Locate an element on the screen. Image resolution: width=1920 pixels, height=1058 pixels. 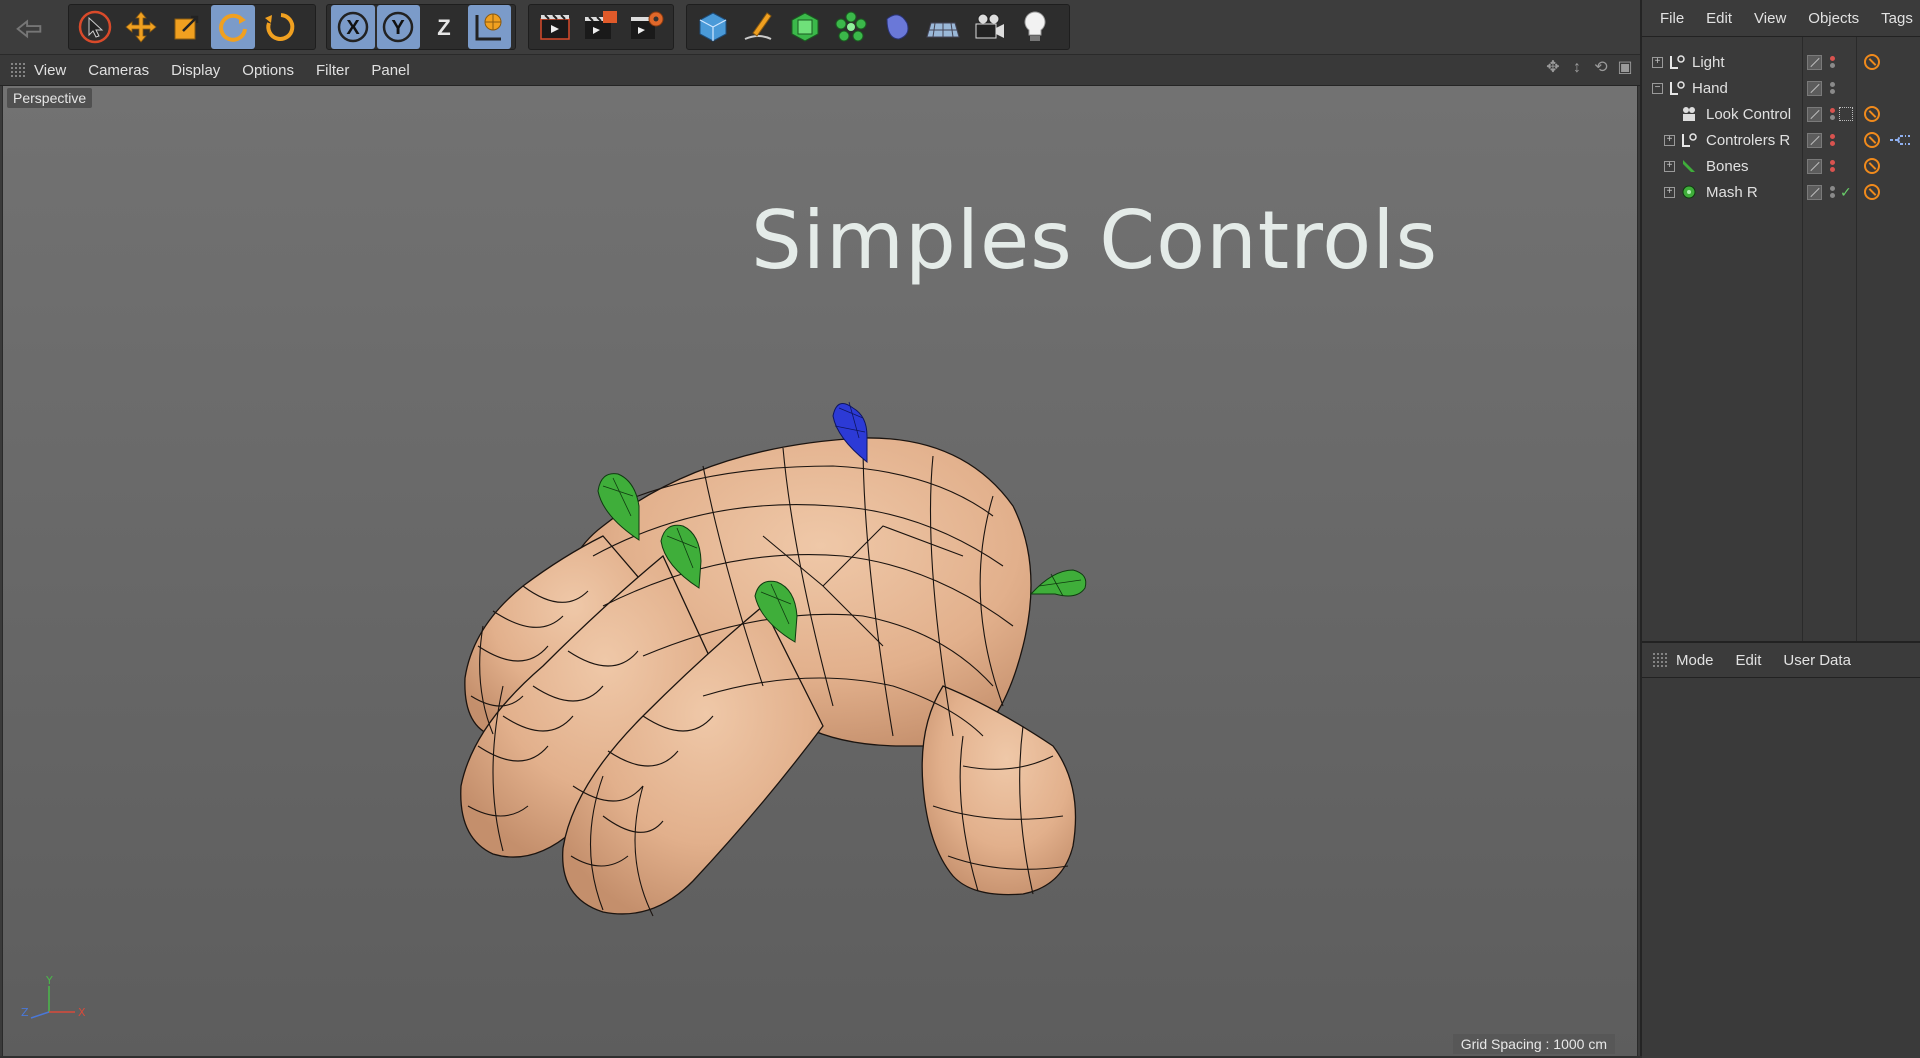
thumb-controller is located at coordinates (1058, 583).